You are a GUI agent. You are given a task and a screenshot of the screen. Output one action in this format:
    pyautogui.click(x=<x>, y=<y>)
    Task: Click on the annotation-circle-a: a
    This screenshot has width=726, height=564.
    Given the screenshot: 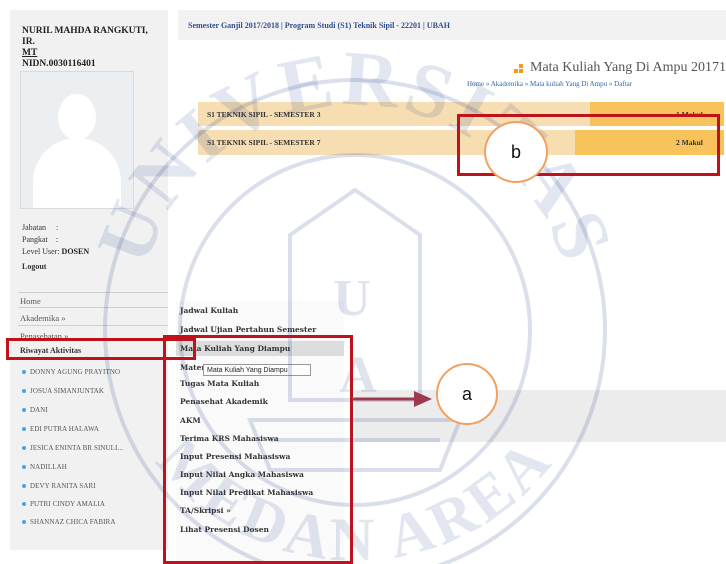 What is the action you would take?
    pyautogui.click(x=467, y=394)
    